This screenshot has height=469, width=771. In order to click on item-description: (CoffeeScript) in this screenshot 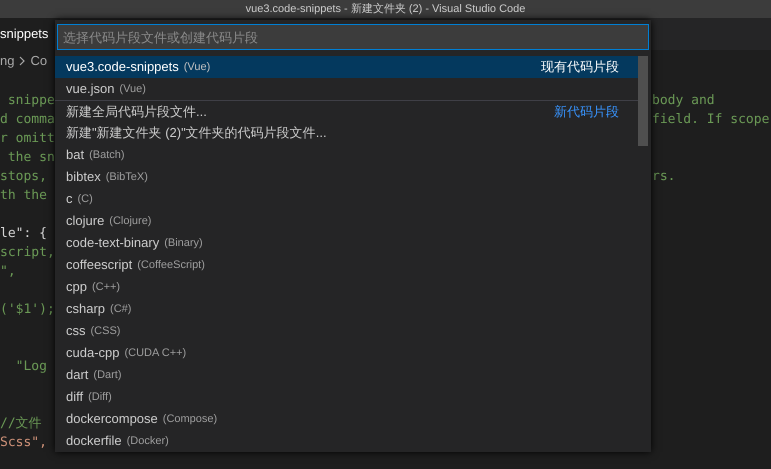, I will do `click(171, 265)`.